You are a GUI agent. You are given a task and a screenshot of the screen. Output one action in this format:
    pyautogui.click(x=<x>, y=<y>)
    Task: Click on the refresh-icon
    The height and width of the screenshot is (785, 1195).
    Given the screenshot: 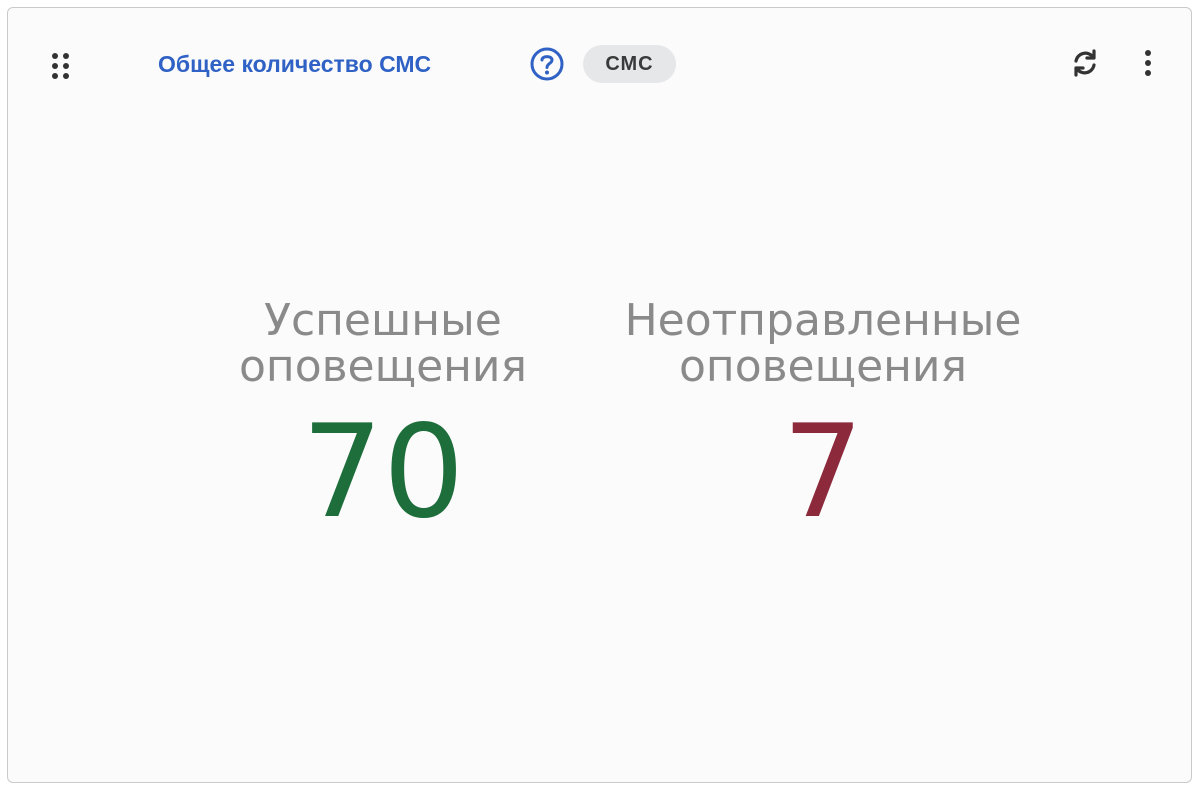 What is the action you would take?
    pyautogui.click(x=1085, y=63)
    